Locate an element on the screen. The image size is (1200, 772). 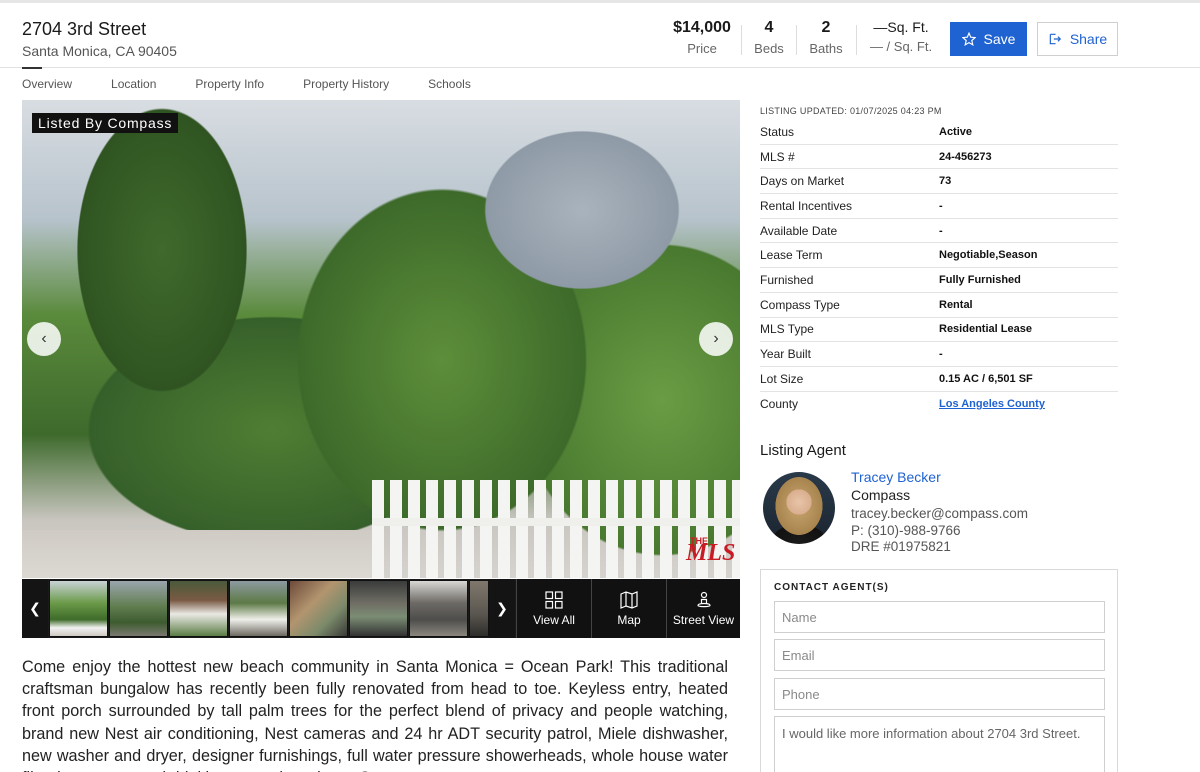
save-button: Save is located at coordinates (988, 39).